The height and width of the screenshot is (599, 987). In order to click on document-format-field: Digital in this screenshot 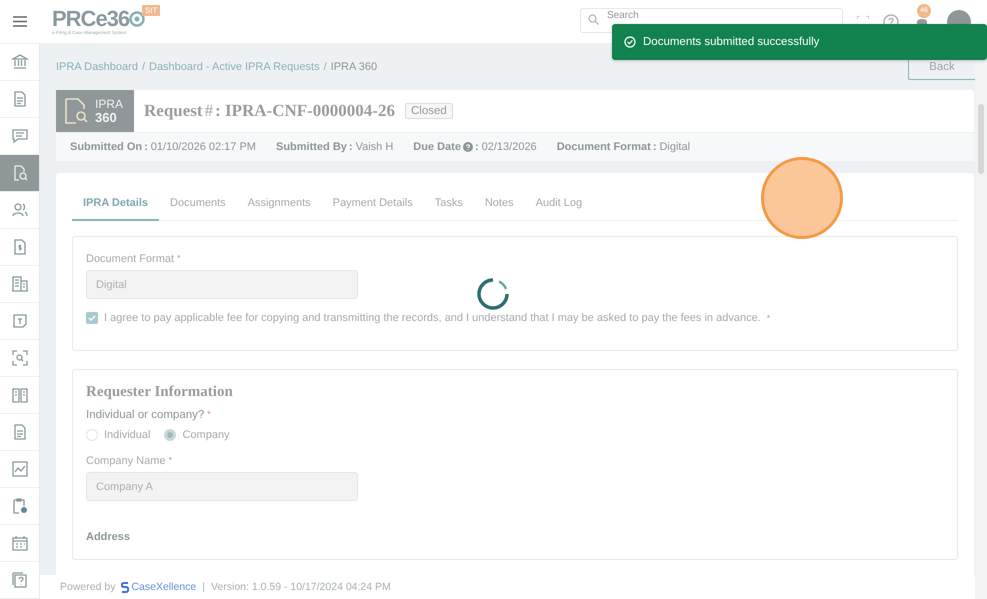, I will do `click(222, 284)`.